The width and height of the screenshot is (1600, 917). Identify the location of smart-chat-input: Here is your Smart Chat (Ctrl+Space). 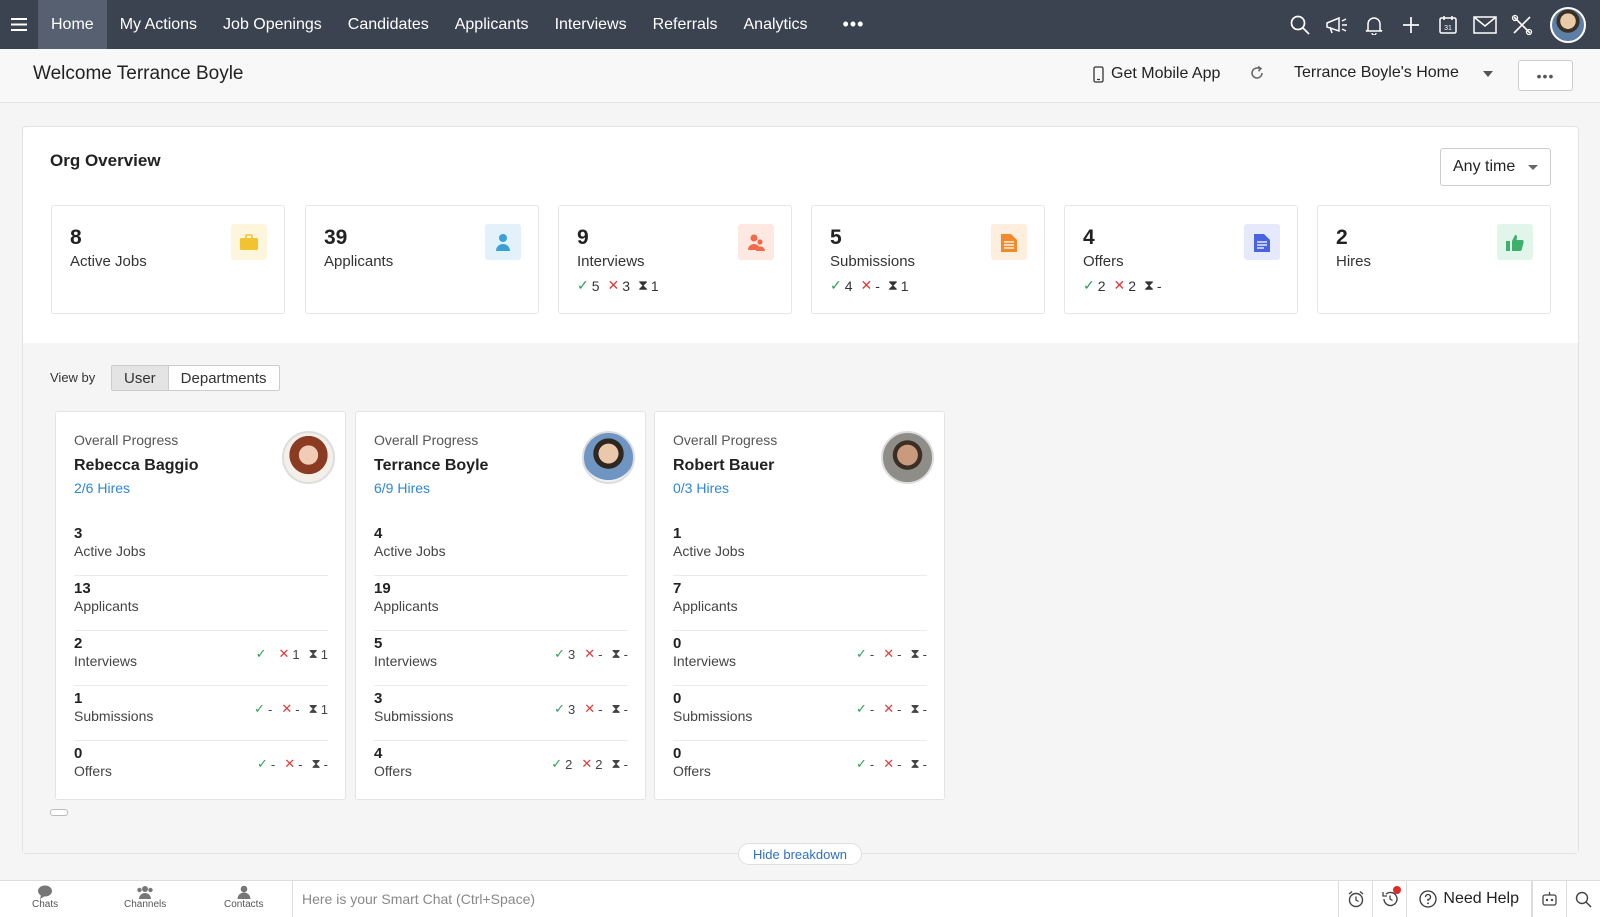
(817, 899).